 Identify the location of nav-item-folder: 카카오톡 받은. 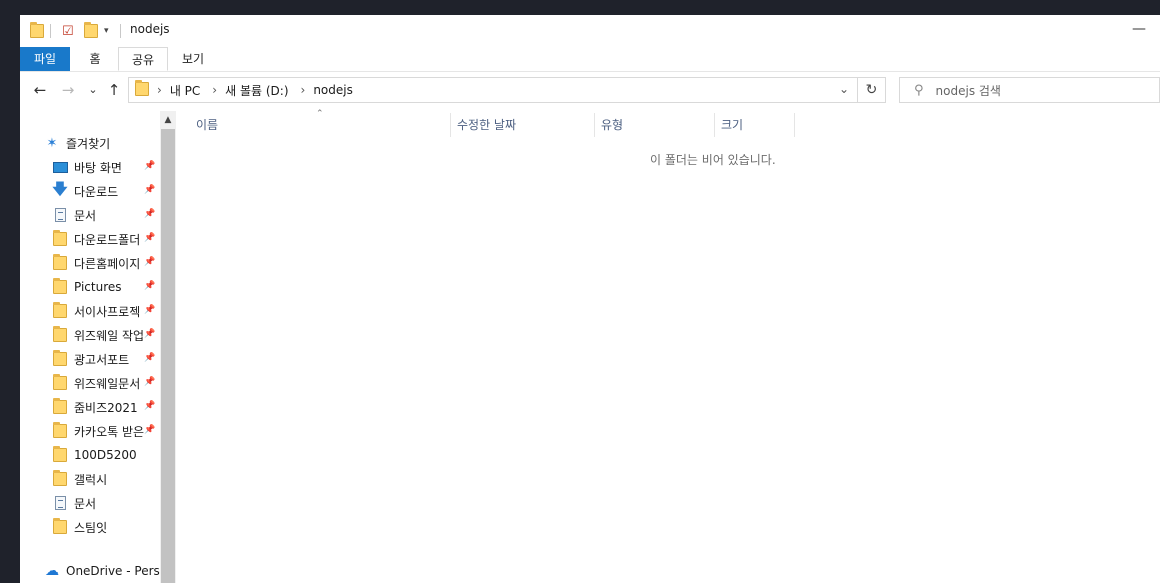
(99, 431).